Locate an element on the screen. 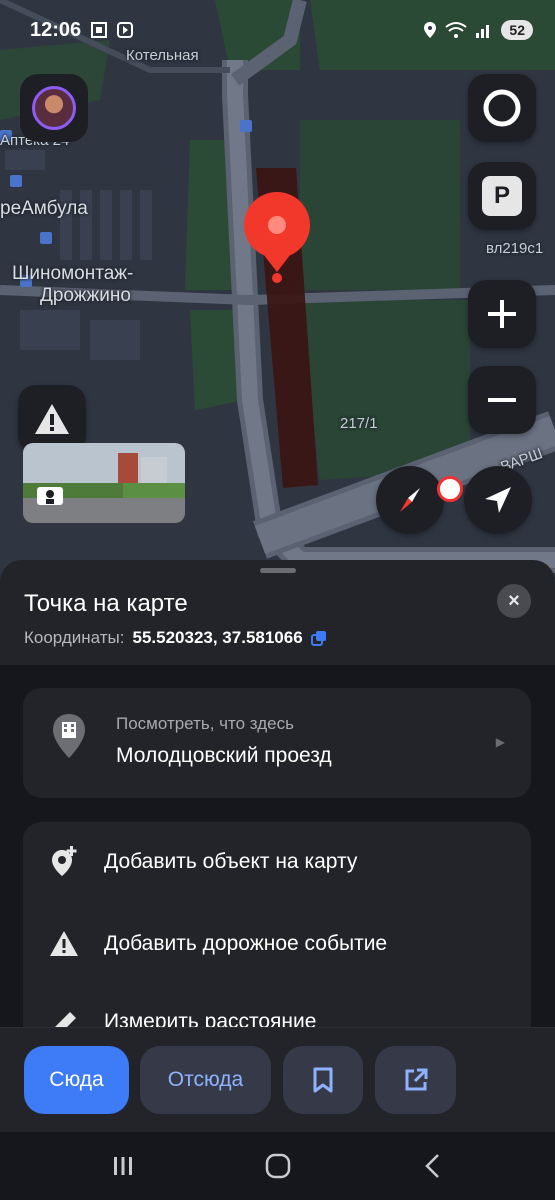  share-button is located at coordinates (415, 1080).